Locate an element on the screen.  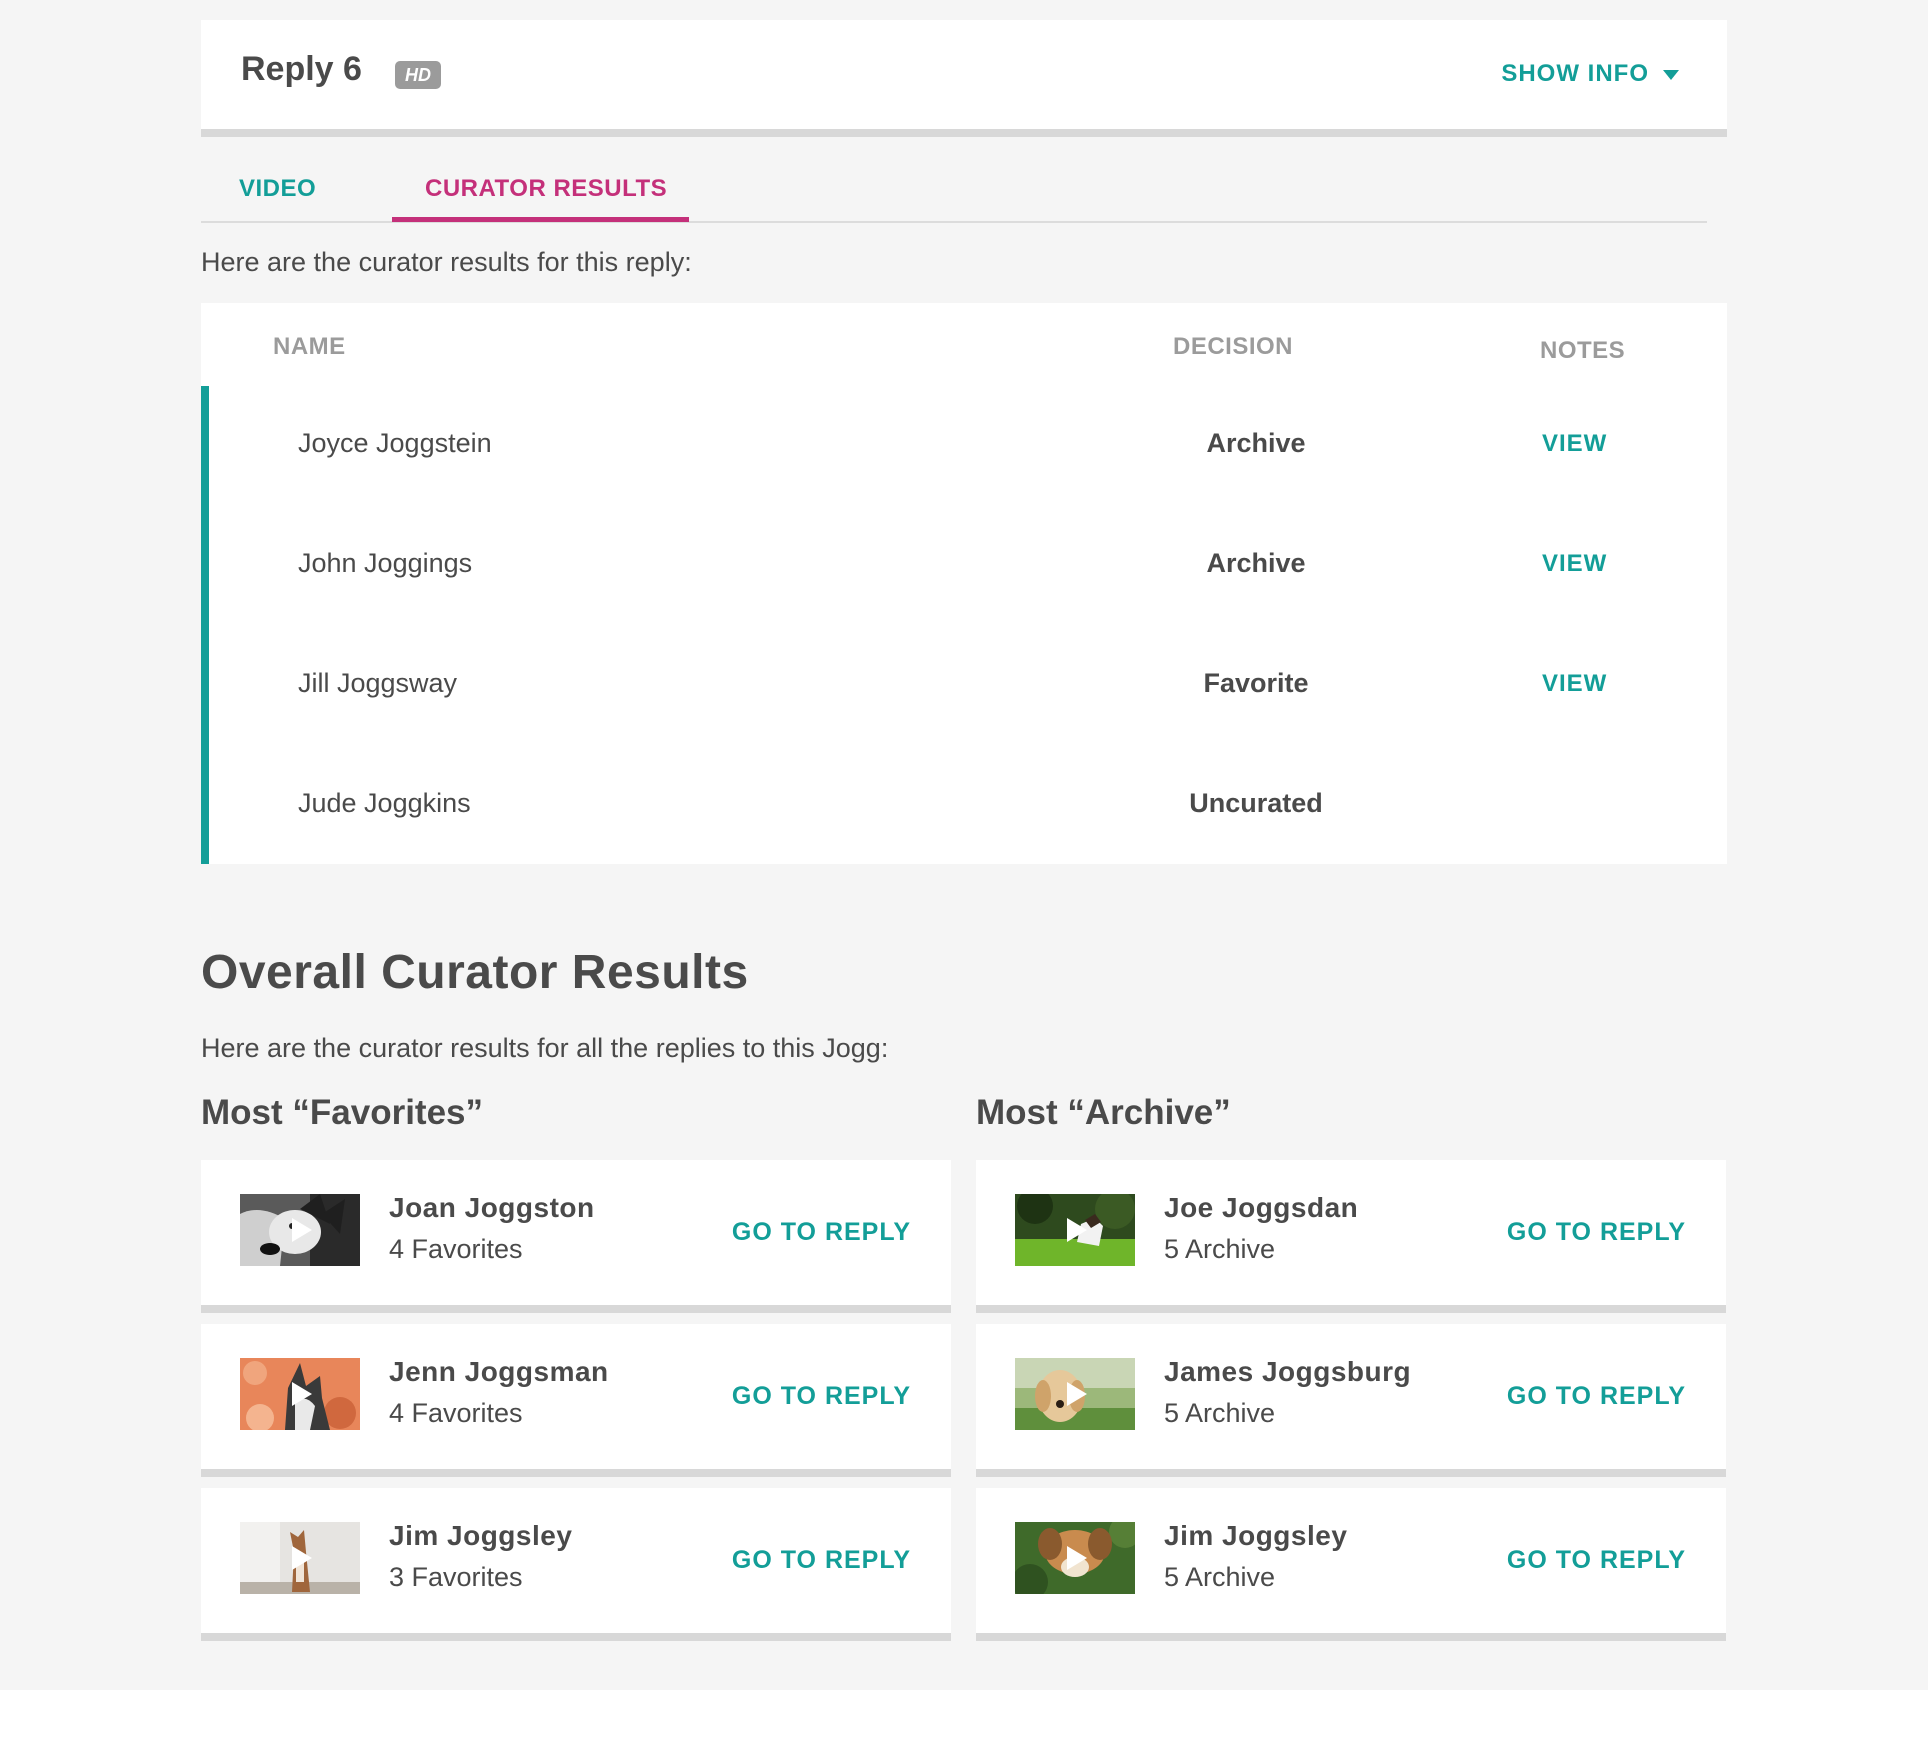
dog-standing-thumbnail is located at coordinates (300, 1558).